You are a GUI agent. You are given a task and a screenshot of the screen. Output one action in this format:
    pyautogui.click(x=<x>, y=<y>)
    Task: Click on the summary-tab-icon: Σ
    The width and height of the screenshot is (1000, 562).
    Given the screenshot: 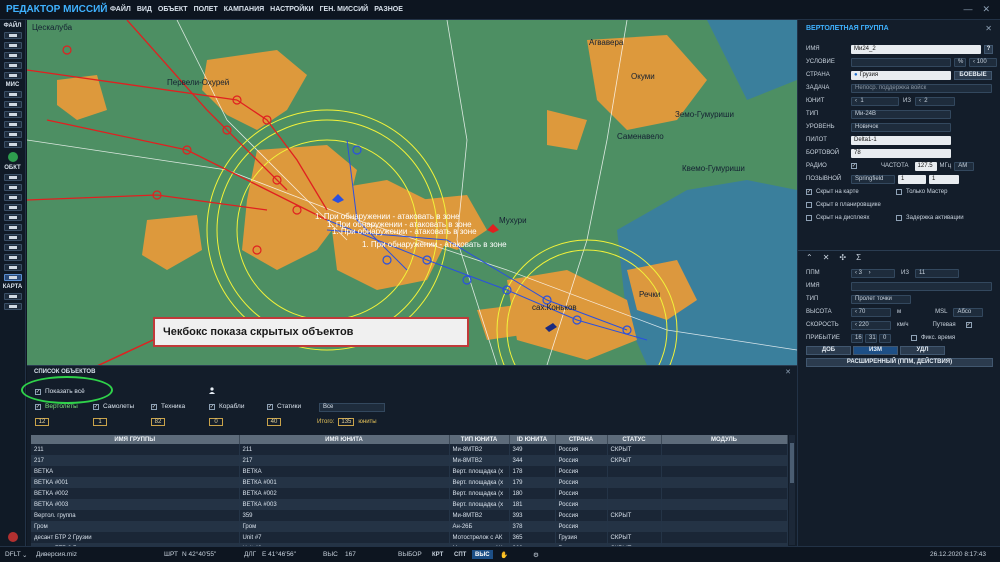 What is the action you would take?
    pyautogui.click(x=858, y=257)
    